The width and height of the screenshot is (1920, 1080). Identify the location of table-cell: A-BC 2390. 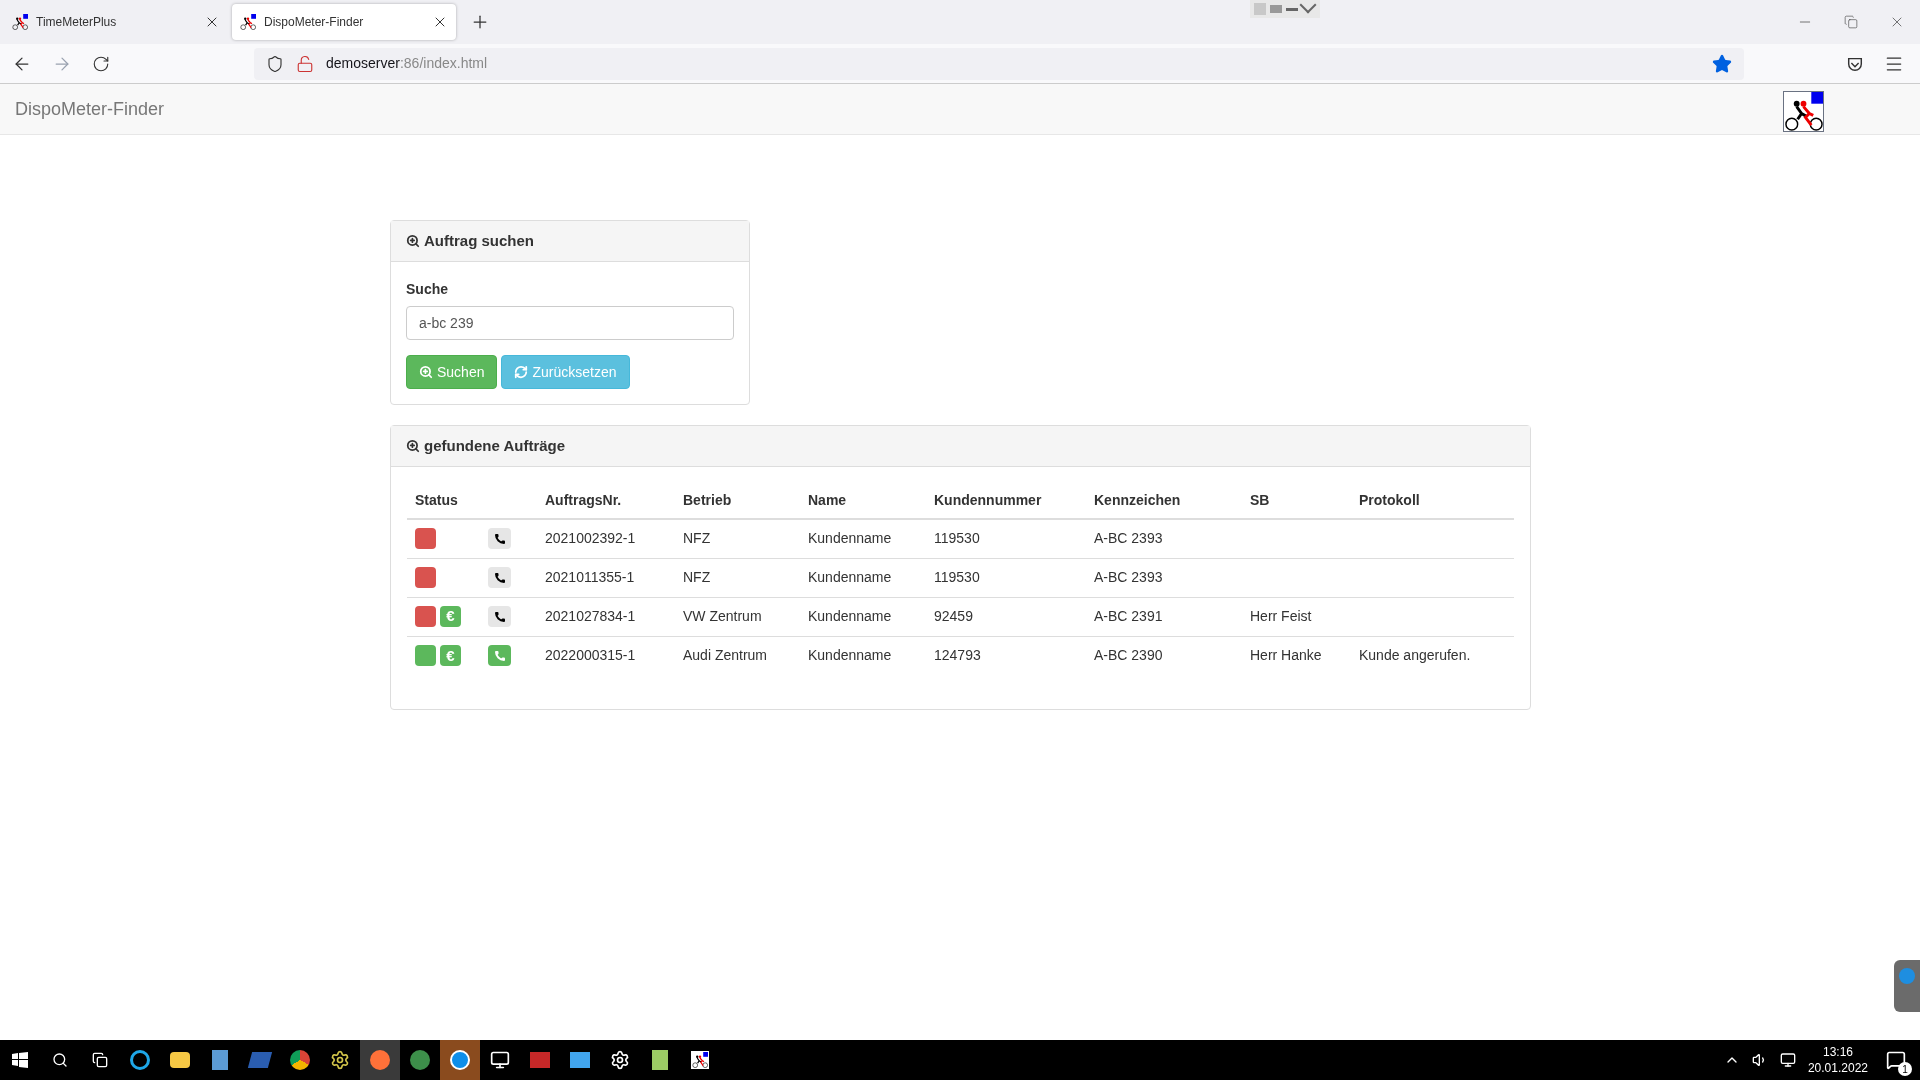
(1128, 655).